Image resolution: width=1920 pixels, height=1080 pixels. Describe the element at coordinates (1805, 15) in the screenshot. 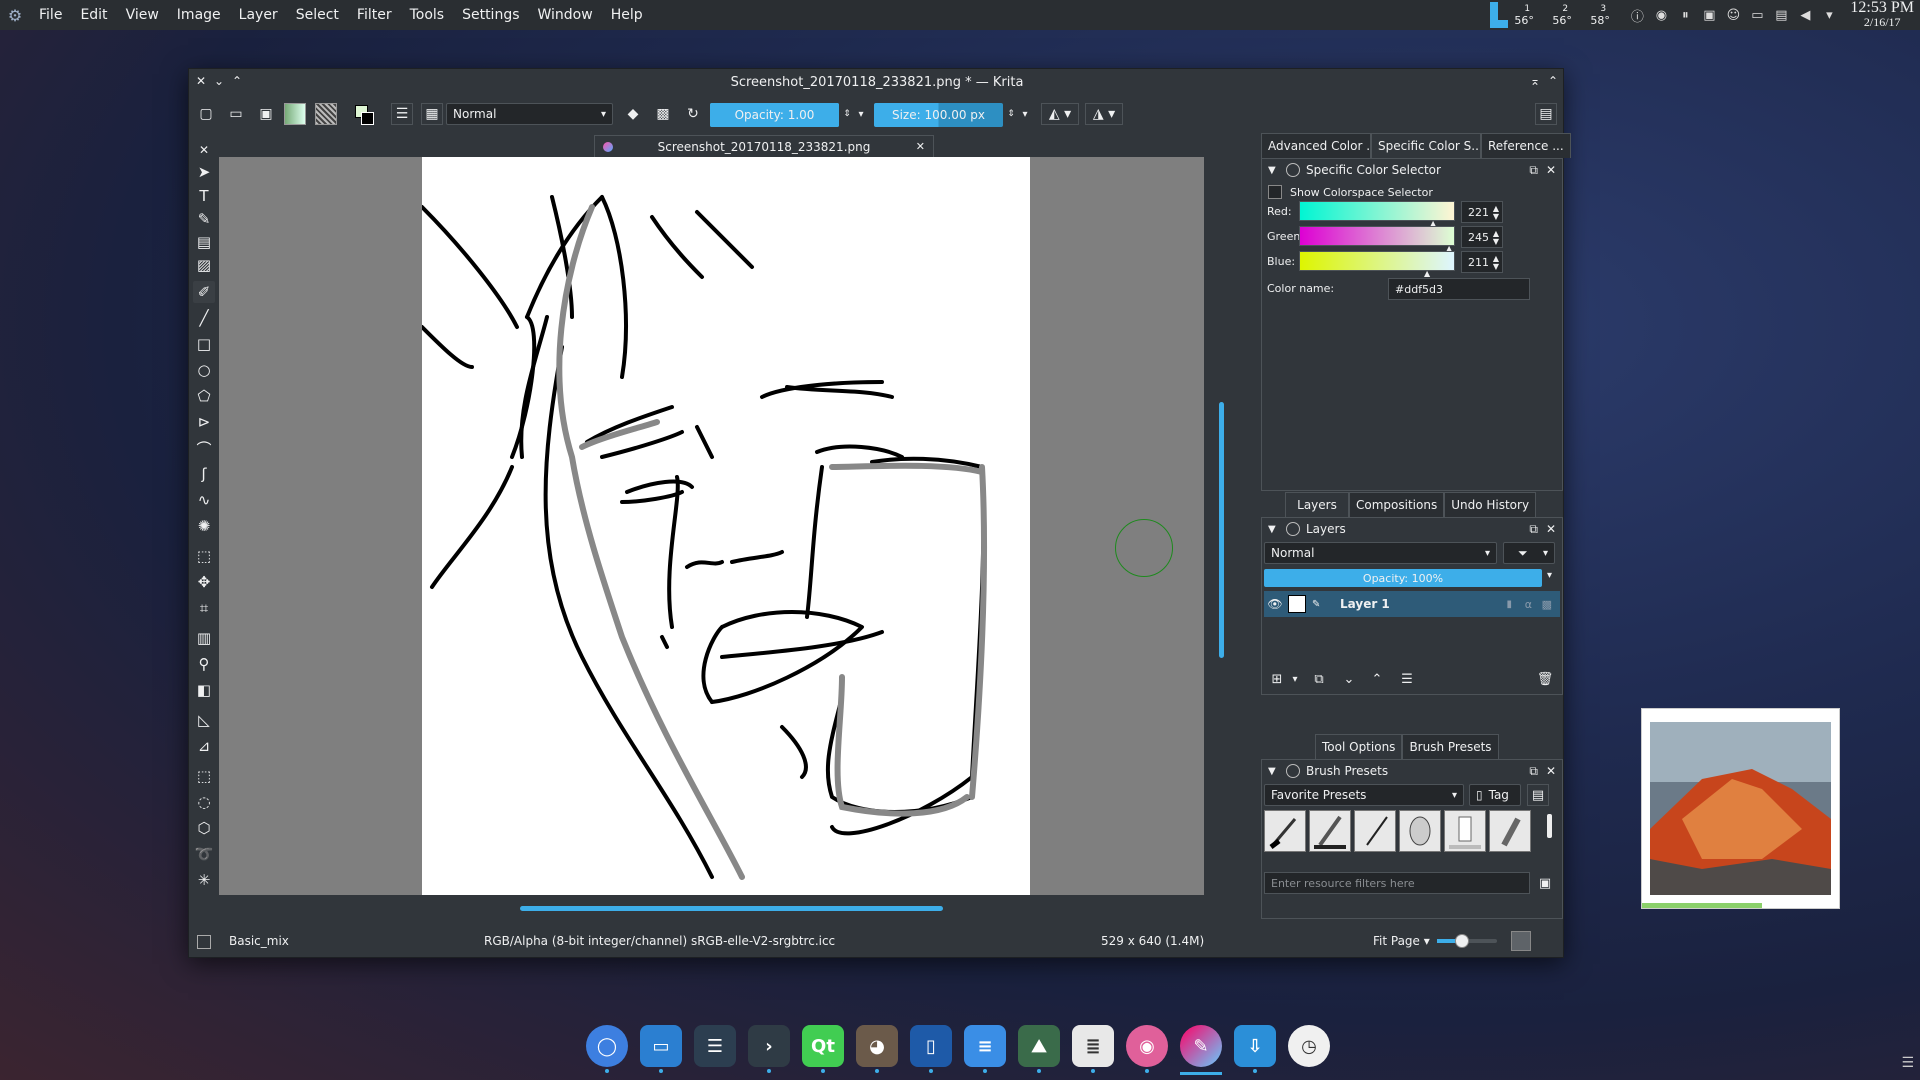

I see `volume-icon: ◀` at that location.